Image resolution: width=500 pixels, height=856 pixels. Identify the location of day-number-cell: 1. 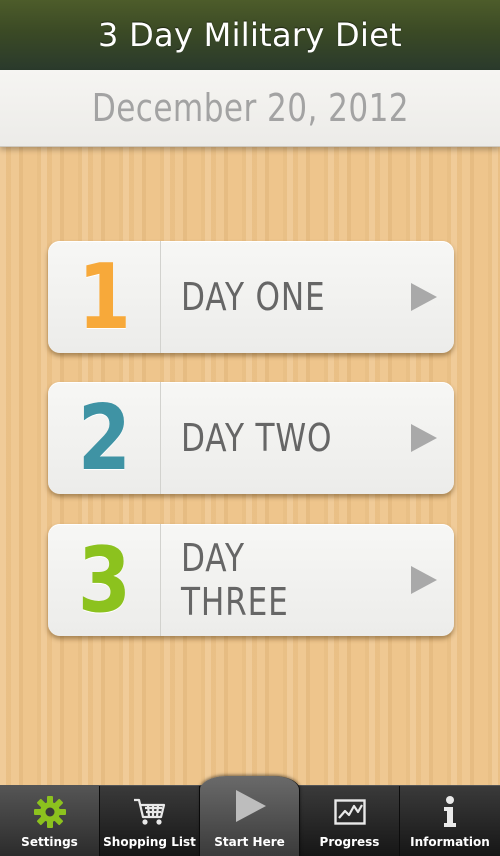
(104, 297).